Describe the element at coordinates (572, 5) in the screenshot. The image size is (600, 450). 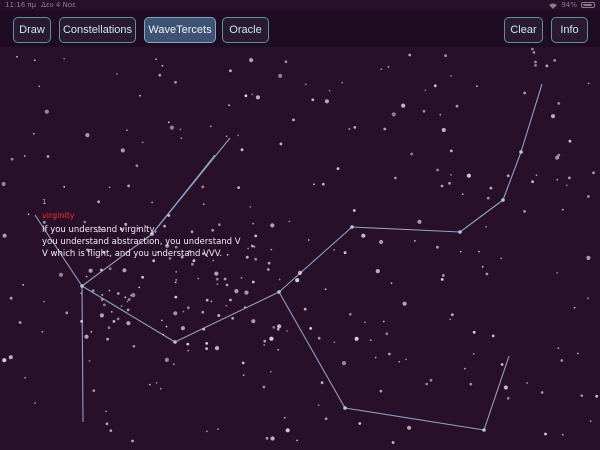
I see `status-right: 94%` at that location.